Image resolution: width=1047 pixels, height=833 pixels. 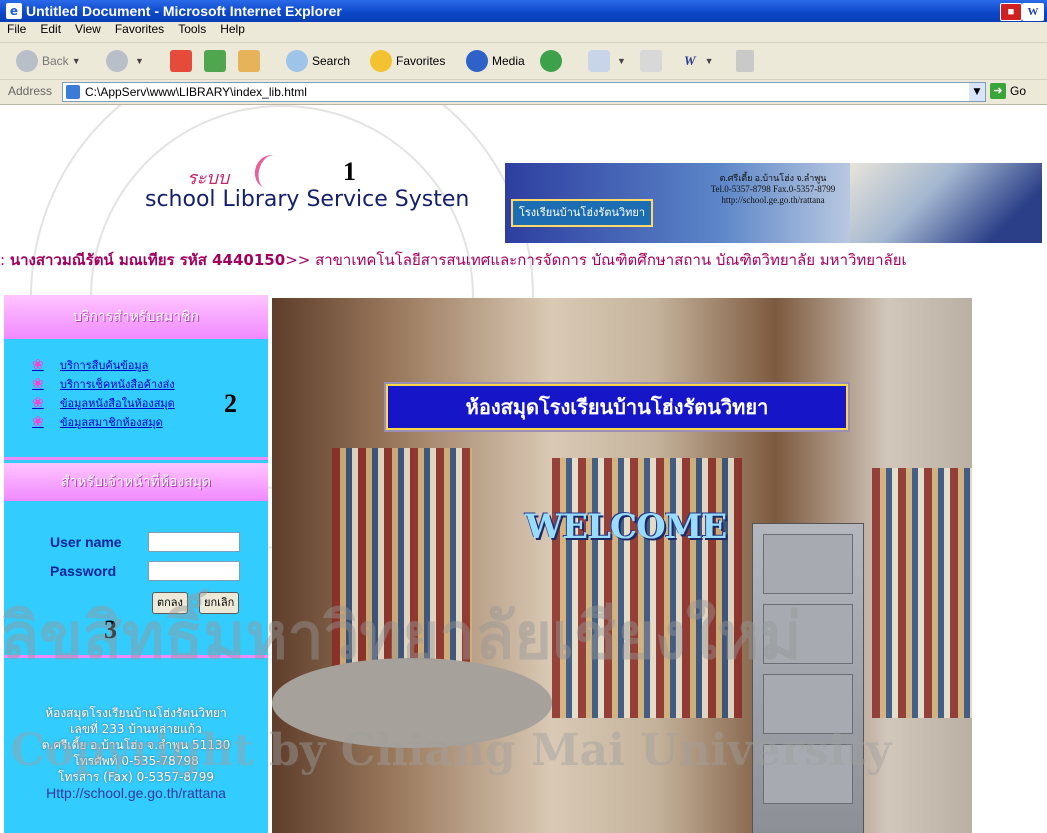 I want to click on page-icon, so click(x=73, y=92).